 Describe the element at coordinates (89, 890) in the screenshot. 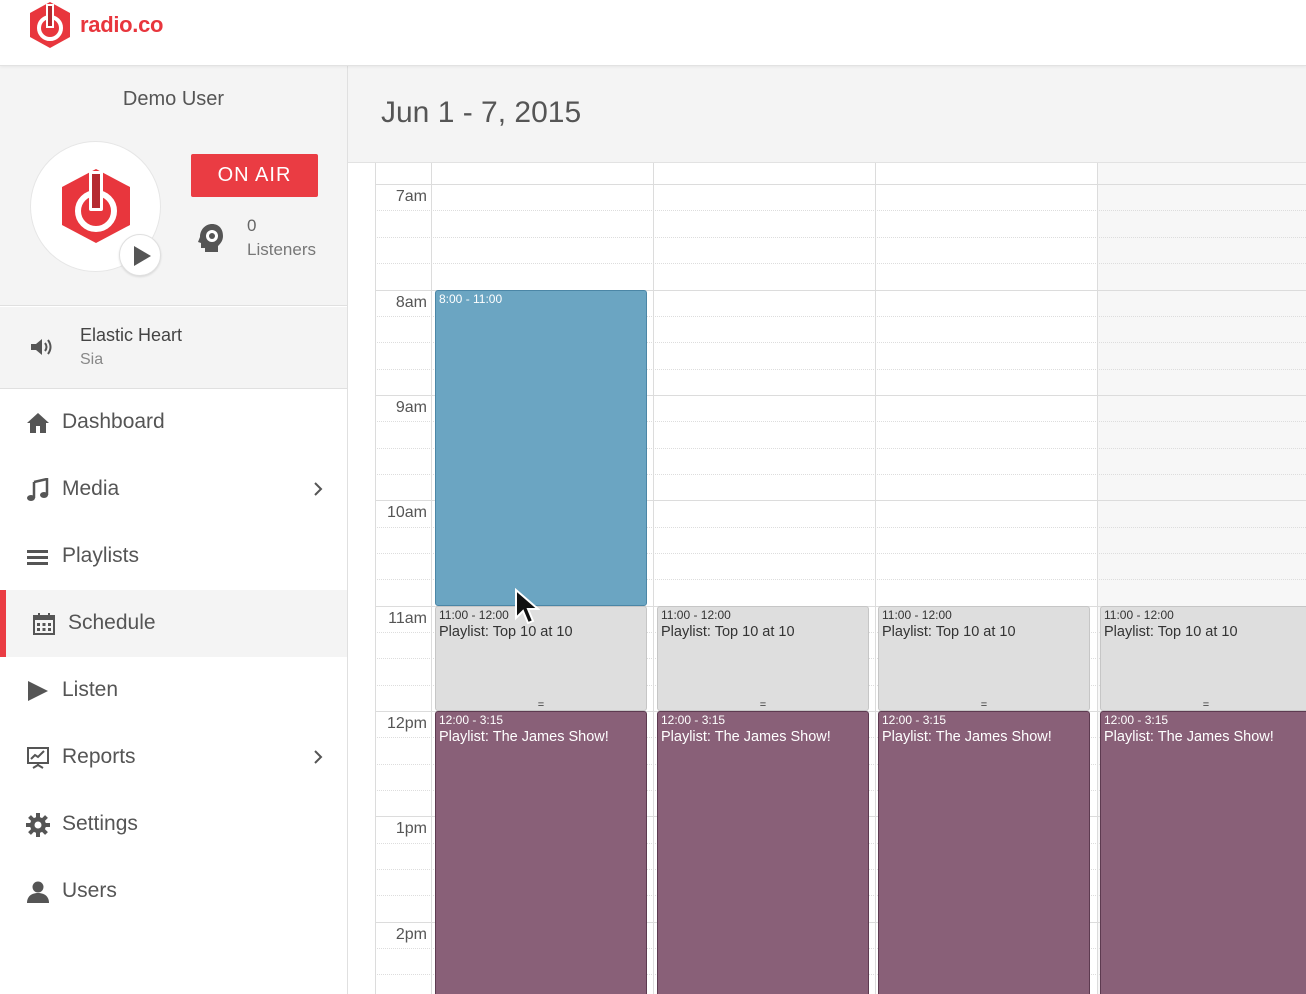

I see `nav-label: Users` at that location.